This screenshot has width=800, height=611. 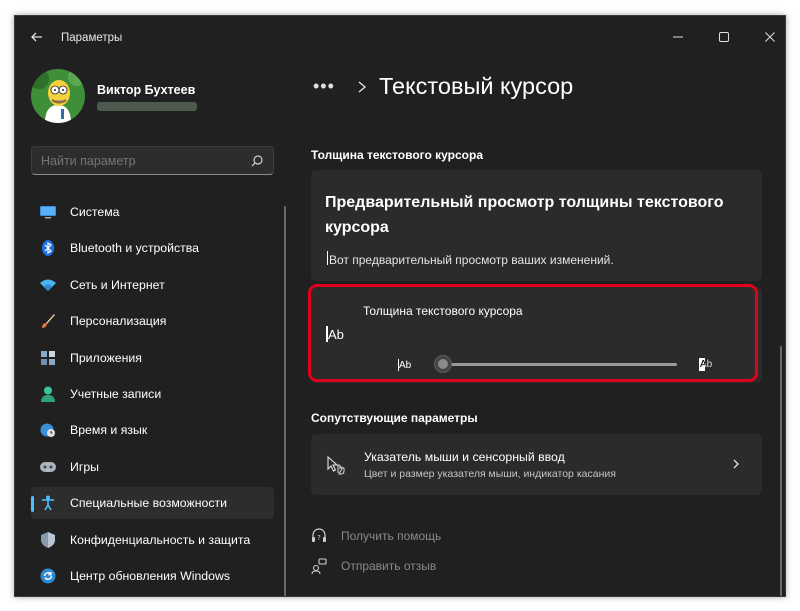 What do you see at coordinates (336, 465) in the screenshot?
I see `mouse-touch-icon` at bounding box center [336, 465].